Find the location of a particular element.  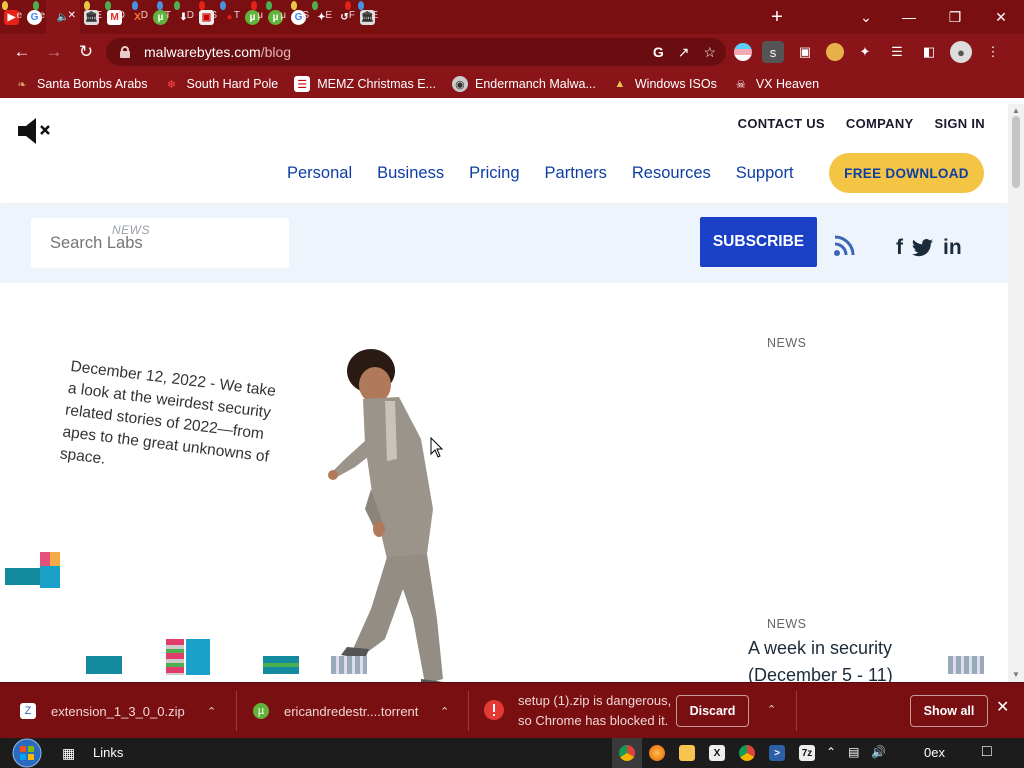

minimize-button: — is located at coordinates (909, 17).